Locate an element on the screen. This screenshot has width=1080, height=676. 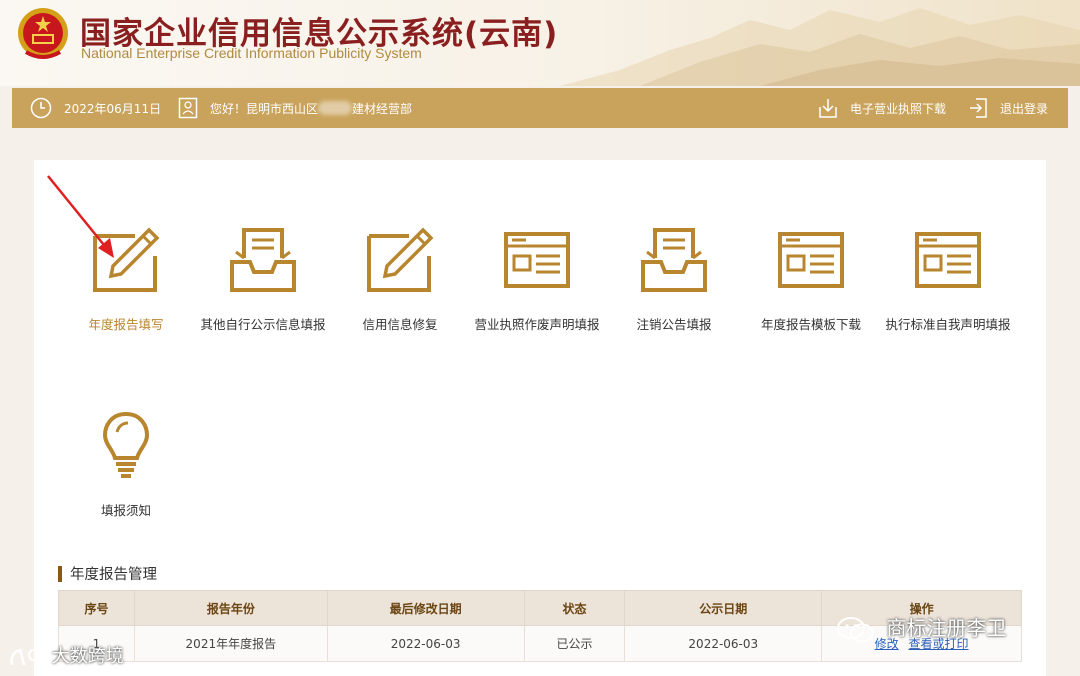
column-header: 公示日期 is located at coordinates (723, 608).